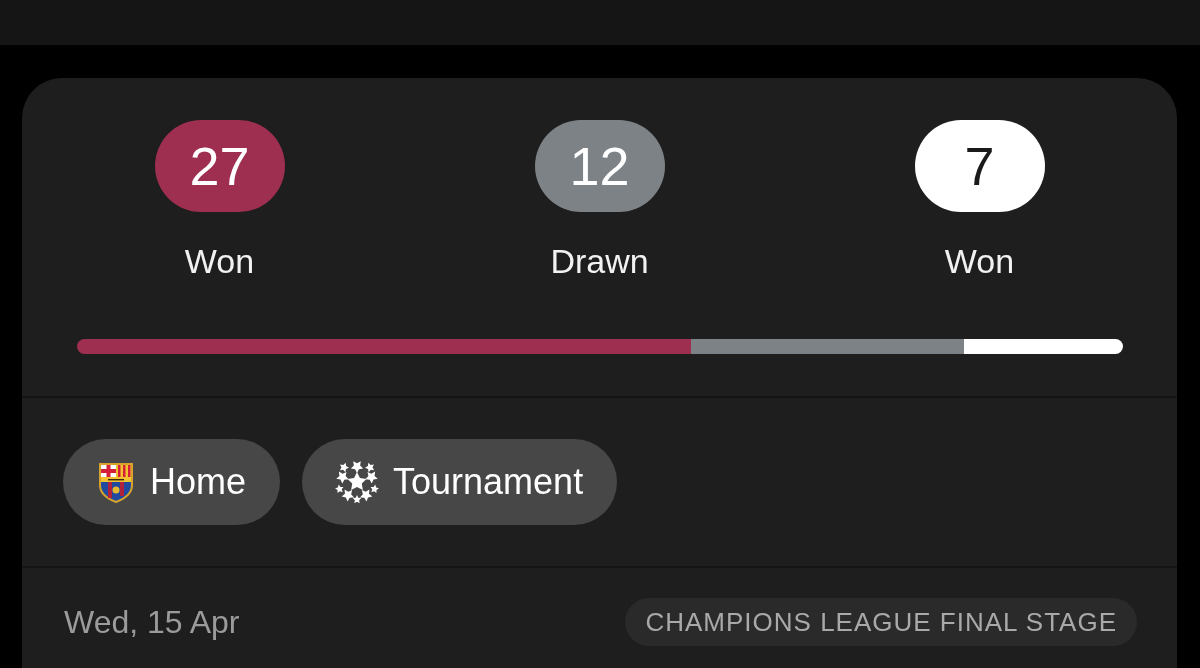 Image resolution: width=1200 pixels, height=668 pixels. Describe the element at coordinates (599, 166) in the screenshot. I see `result-count: 12` at that location.